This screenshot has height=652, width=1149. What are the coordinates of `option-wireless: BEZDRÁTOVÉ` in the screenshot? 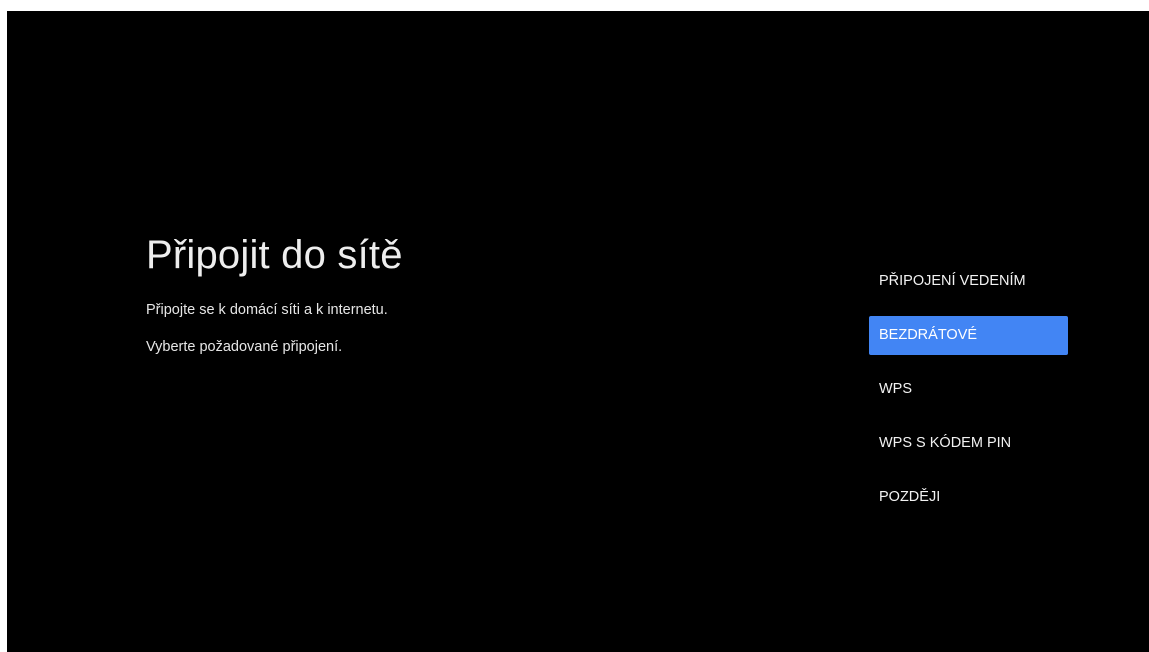 It's located at (968, 335).